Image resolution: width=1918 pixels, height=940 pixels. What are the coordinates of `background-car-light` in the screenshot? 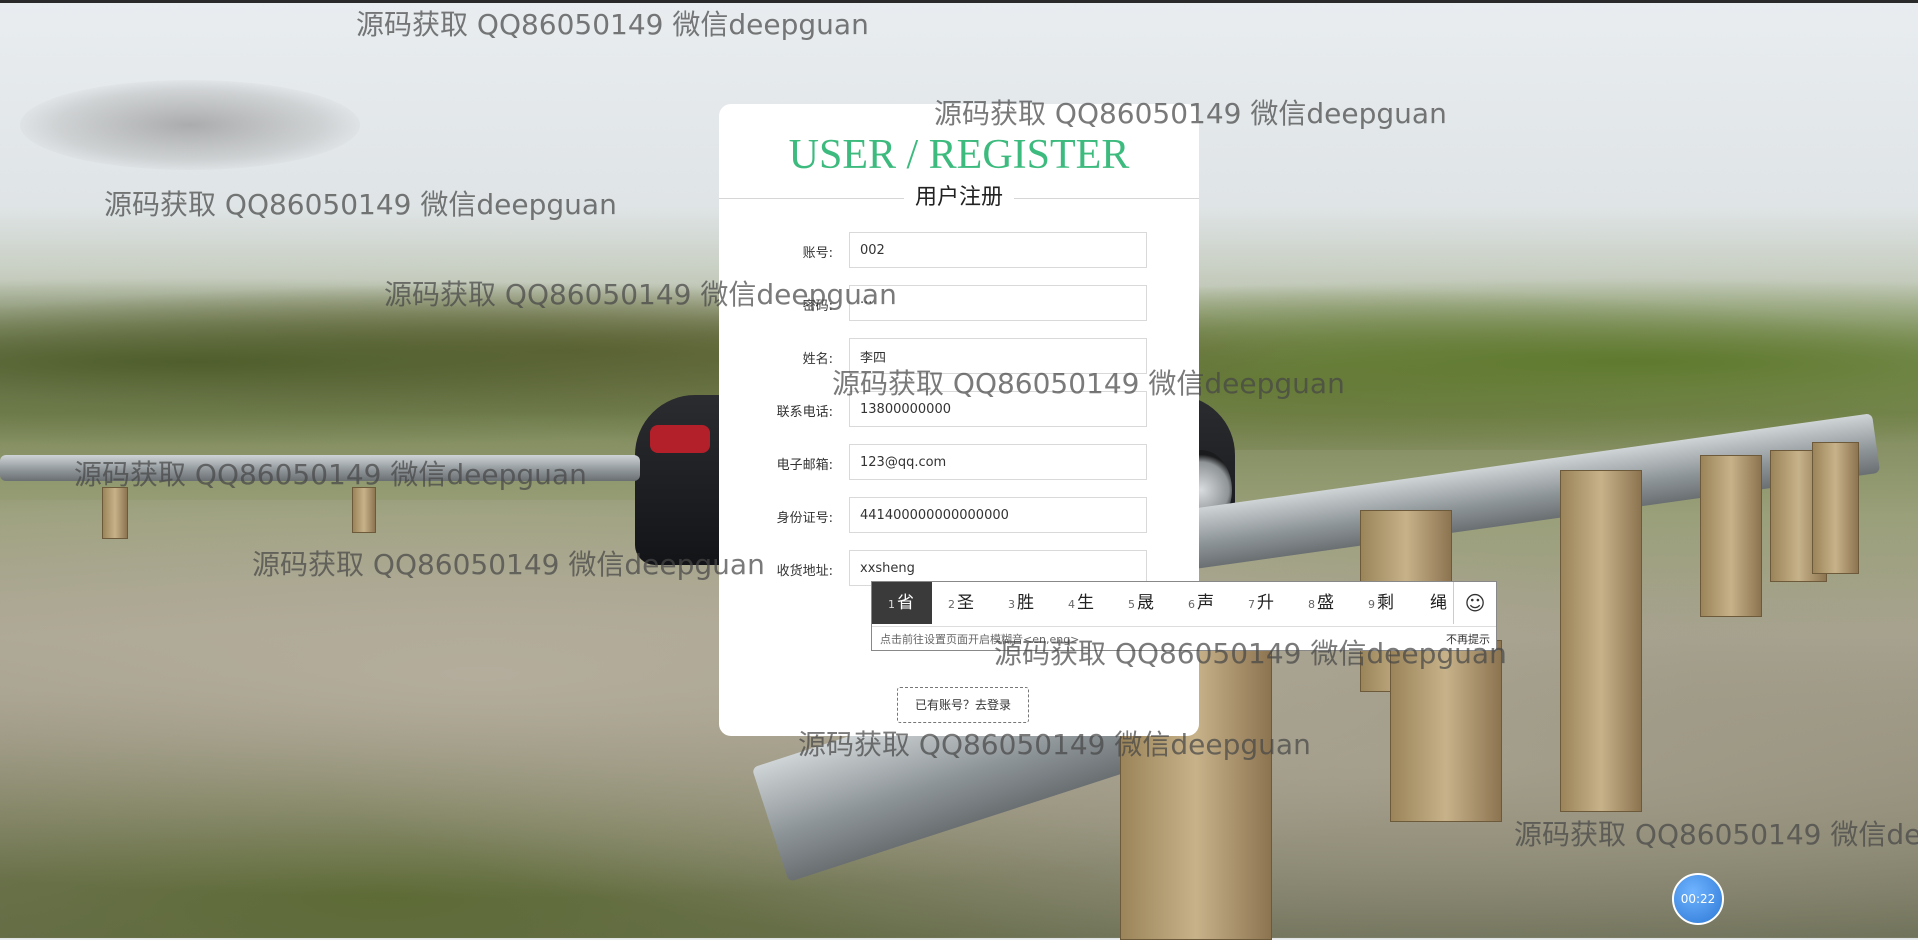 It's located at (680, 439).